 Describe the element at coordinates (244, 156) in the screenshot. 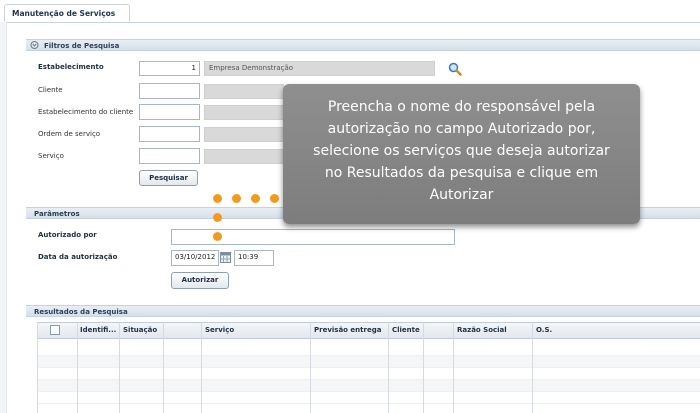

I see `servico-desc-field` at that location.